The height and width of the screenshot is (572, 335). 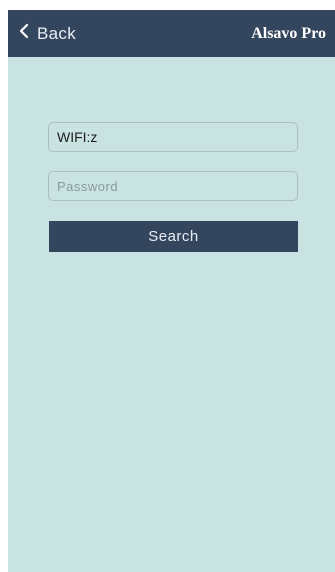 What do you see at coordinates (171, 33) in the screenshot?
I see `top-nav-bar: Back Alsavo Pro` at bounding box center [171, 33].